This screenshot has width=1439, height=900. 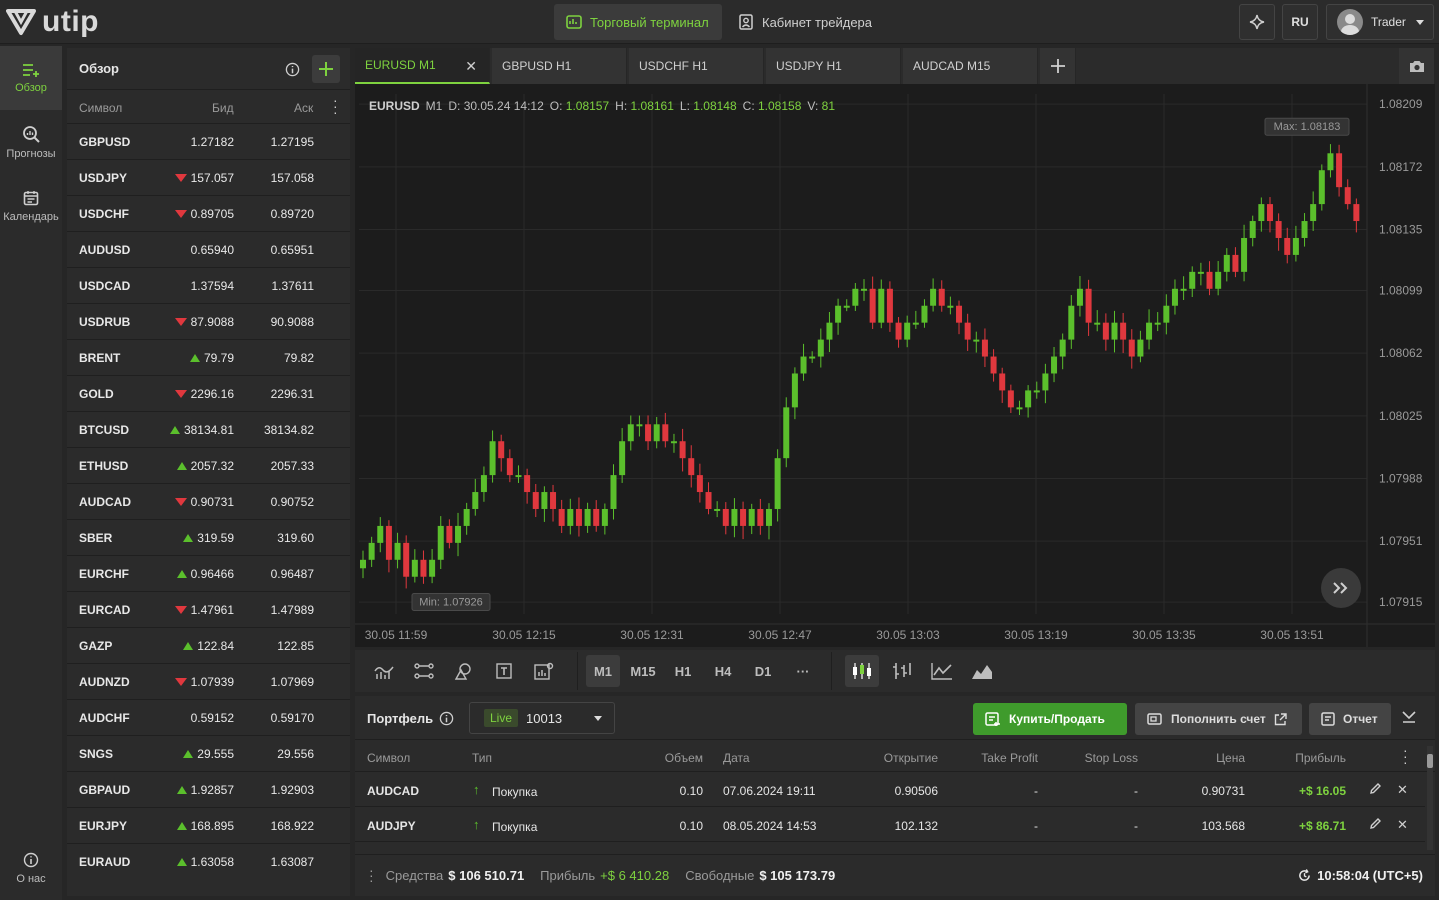 What do you see at coordinates (31, 868) in the screenshot?
I see `nav-item-about: О нас` at bounding box center [31, 868].